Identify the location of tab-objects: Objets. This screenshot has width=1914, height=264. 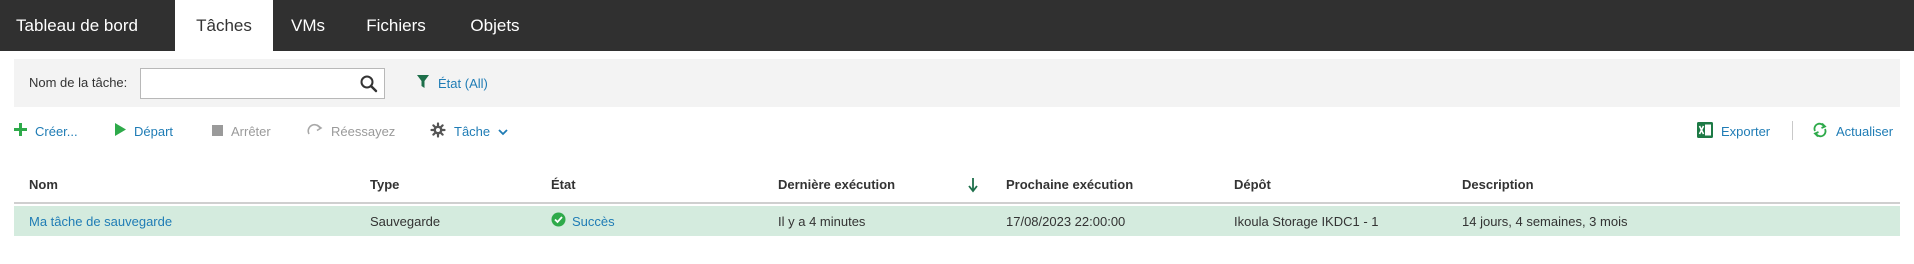
(495, 25).